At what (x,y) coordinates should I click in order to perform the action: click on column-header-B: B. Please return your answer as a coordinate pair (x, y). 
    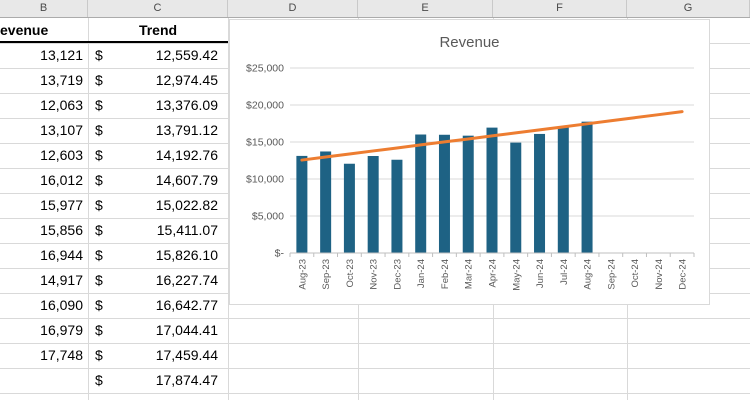
    Looking at the image, I should click on (44, 8).